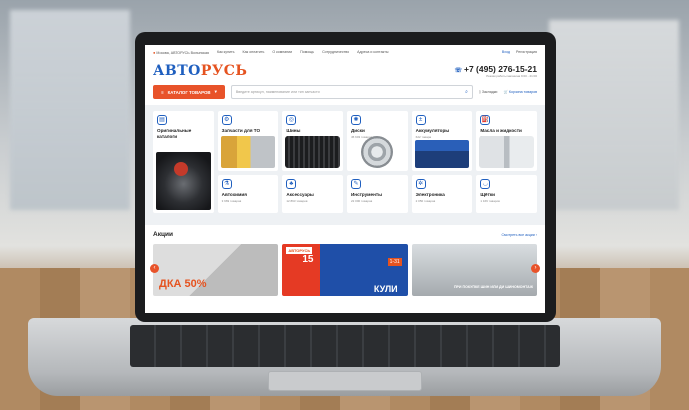 Image resolution: width=689 pixels, height=410 pixels. I want to click on air-freshener-icon: ♣, so click(291, 184).